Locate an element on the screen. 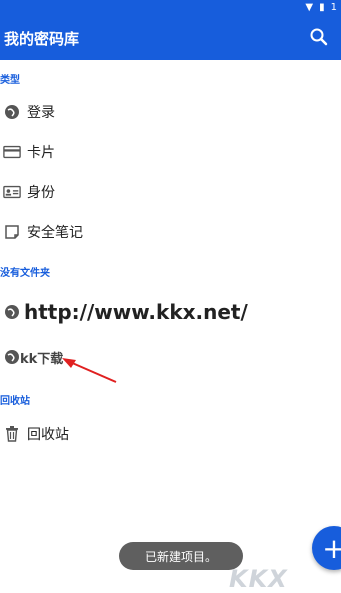  toast-message: 已新建项目。 is located at coordinates (181, 556).